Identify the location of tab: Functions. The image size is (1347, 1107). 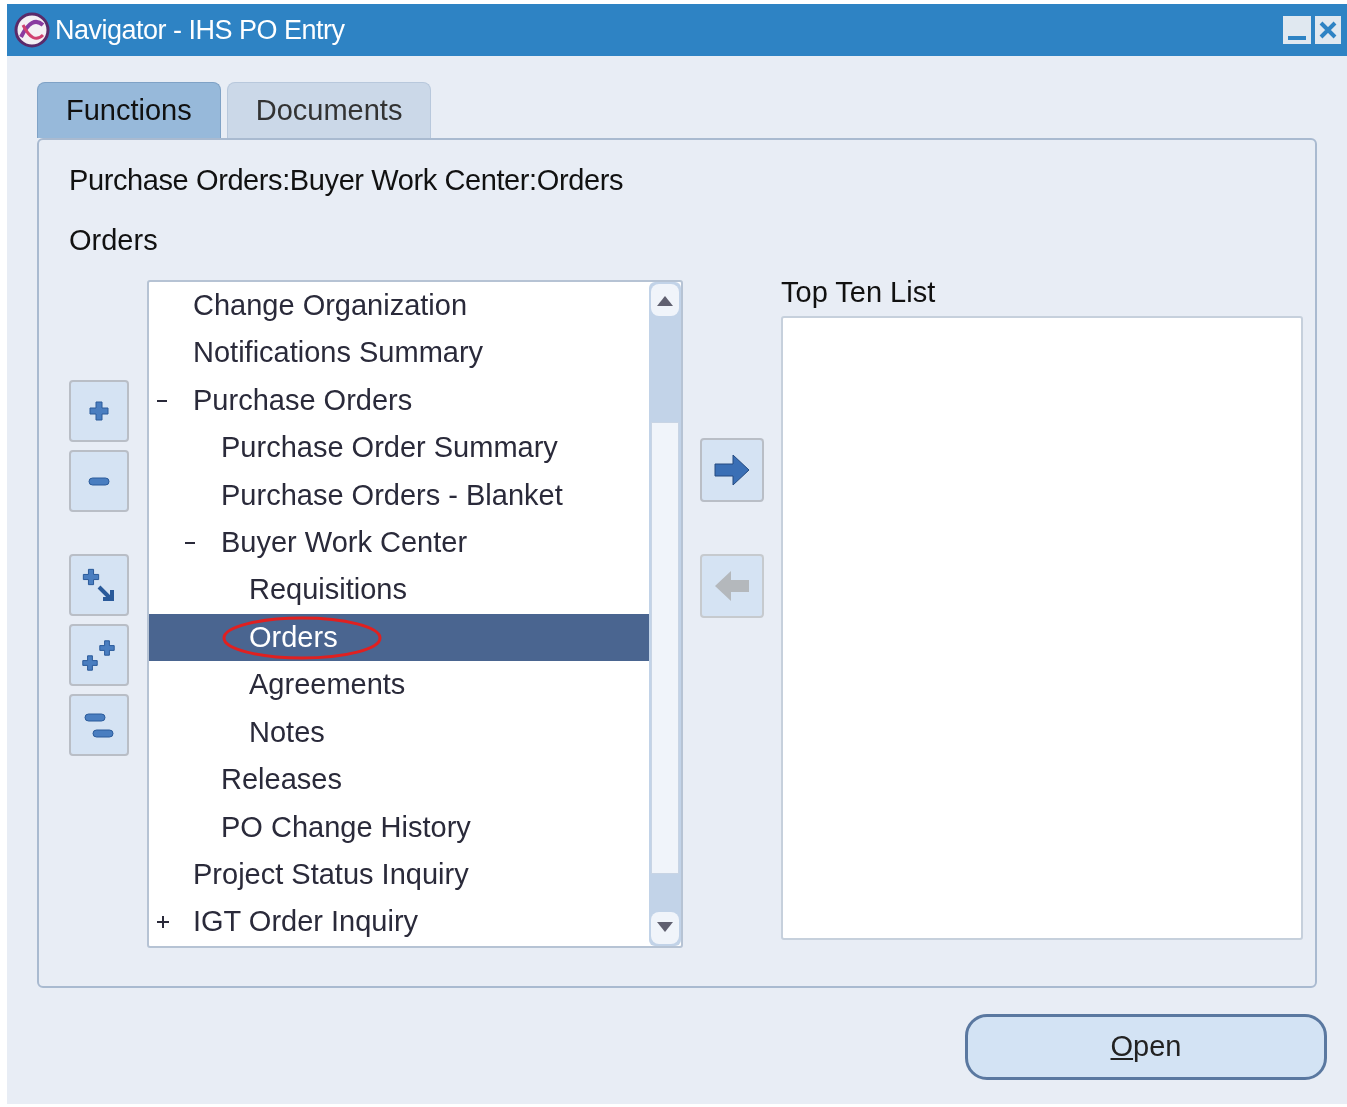
(129, 110).